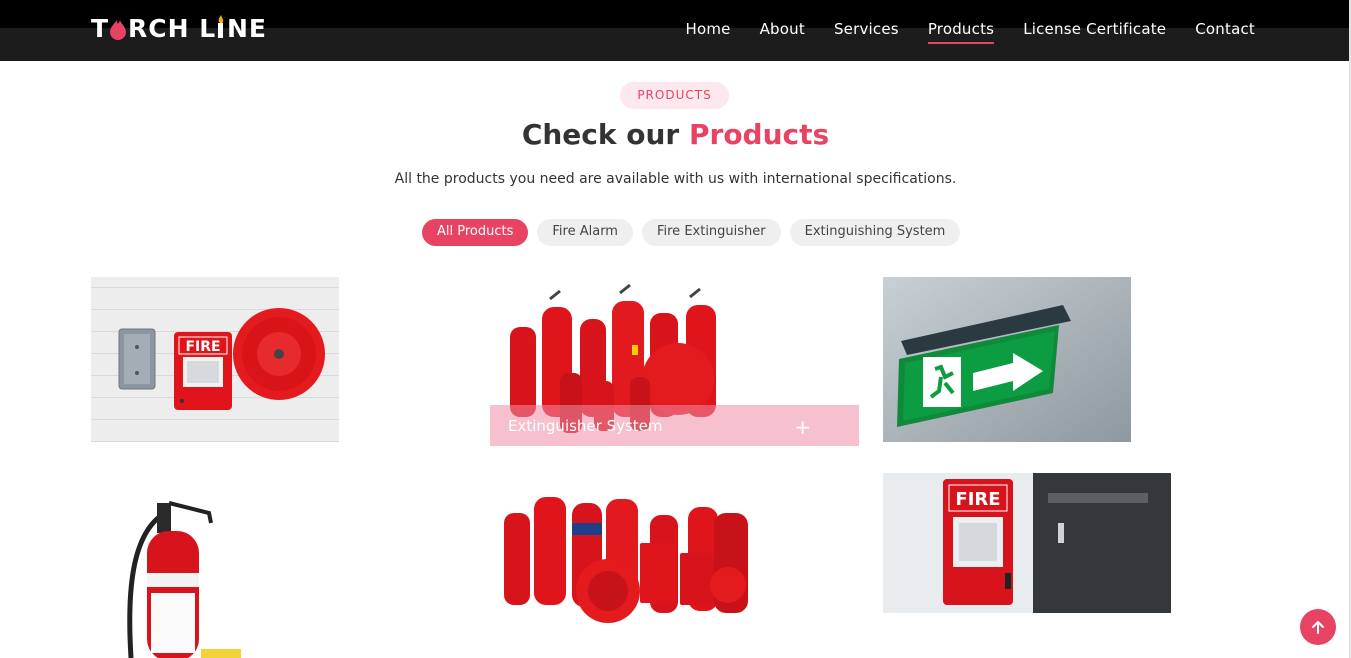  What do you see at coordinates (674, 95) in the screenshot?
I see `section-badge: PRODUCTS` at bounding box center [674, 95].